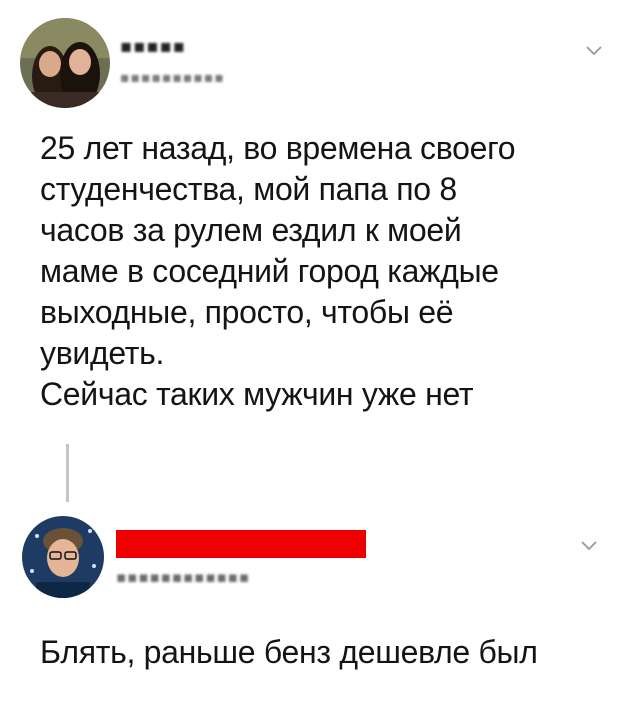 This screenshot has height=702, width=640. What do you see at coordinates (248, 189) in the screenshot?
I see `post-text-line: студенчества, мой папа по 8` at bounding box center [248, 189].